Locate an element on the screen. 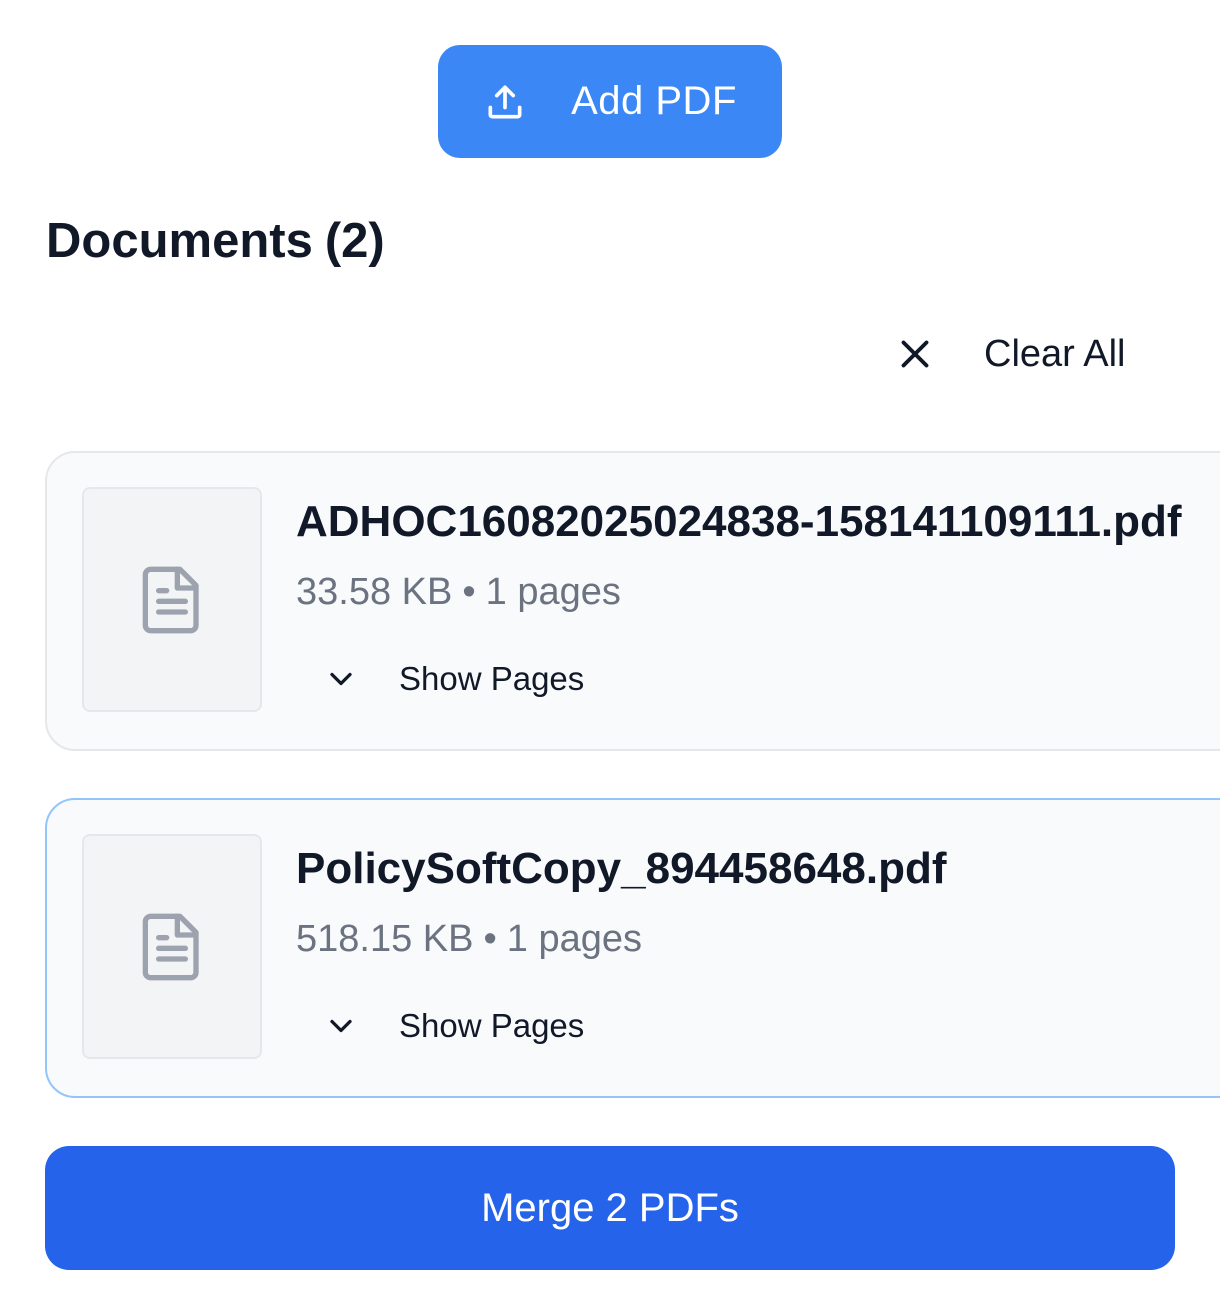 The image size is (1220, 1292). file-name: ADHOC16082025024838-158141109111.pdf is located at coordinates (739, 521).